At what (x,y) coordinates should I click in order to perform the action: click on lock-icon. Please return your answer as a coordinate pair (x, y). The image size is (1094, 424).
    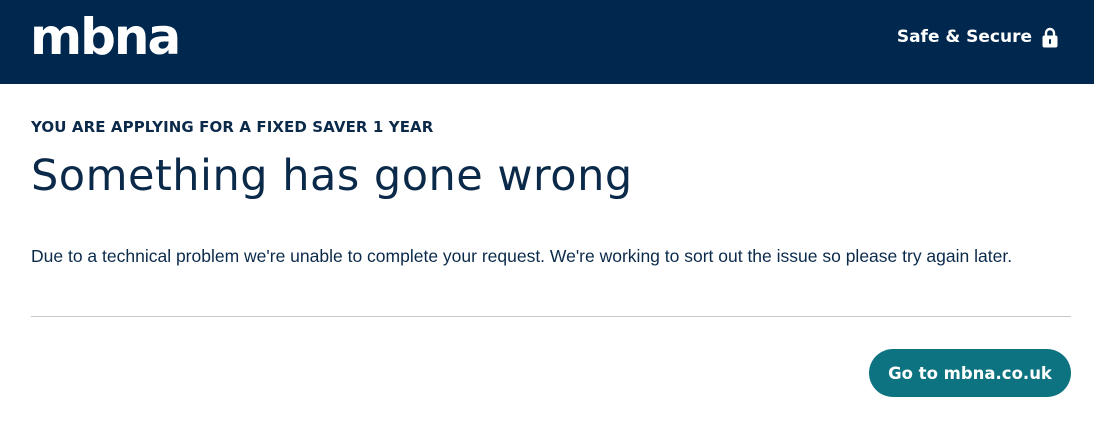
    Looking at the image, I should click on (1050, 37).